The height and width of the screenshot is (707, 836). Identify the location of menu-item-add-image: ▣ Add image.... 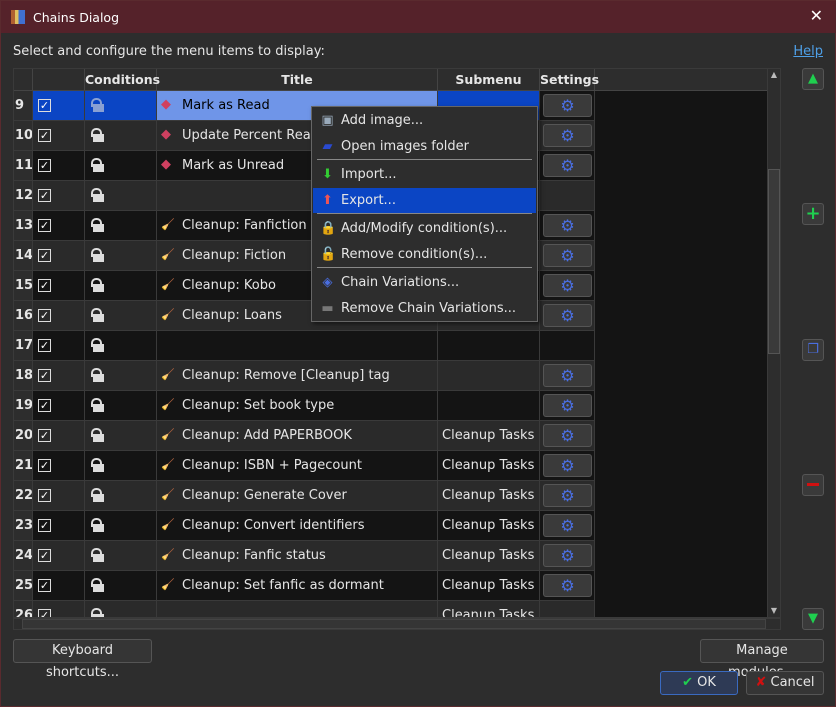
(424, 120).